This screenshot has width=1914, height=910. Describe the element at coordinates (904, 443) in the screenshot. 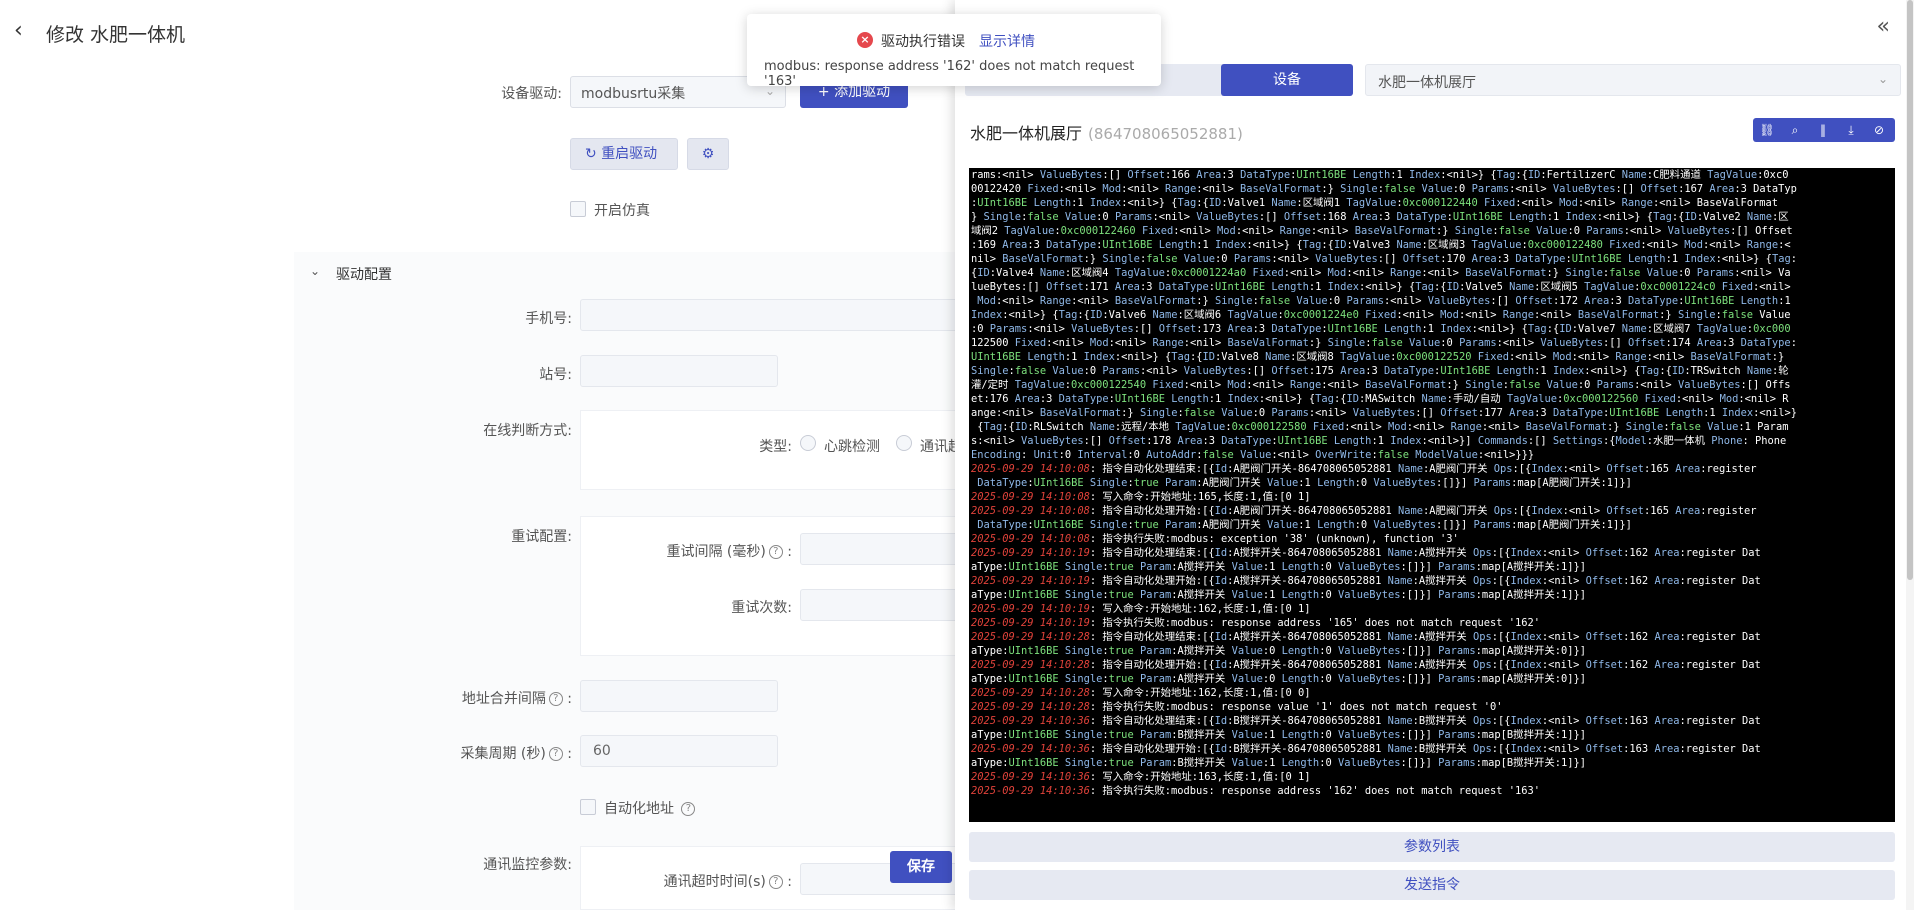

I see `comm-radio` at that location.